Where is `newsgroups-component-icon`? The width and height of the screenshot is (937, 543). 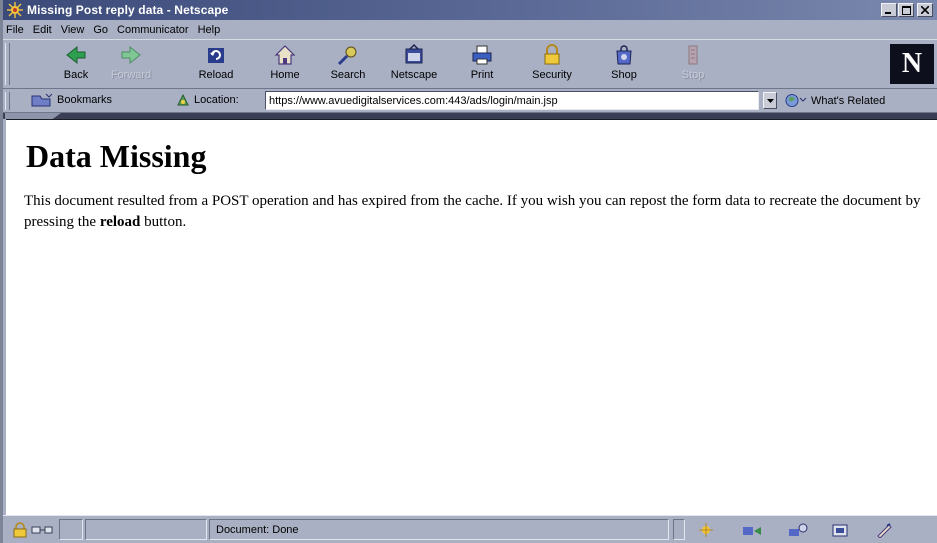
newsgroups-component-icon is located at coordinates (798, 530).